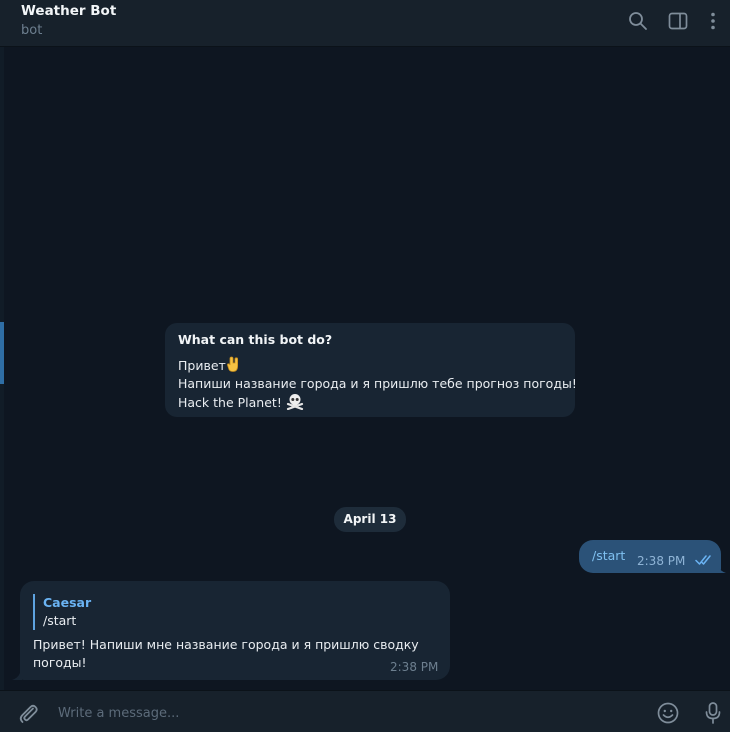 This screenshot has width=730, height=732. I want to click on bot-intro-title: What can this bot do?, so click(255, 339).